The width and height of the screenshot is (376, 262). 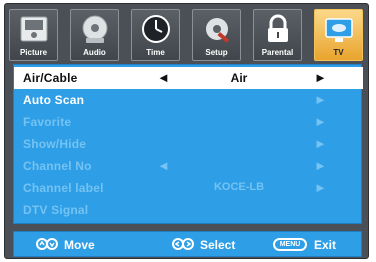 What do you see at coordinates (183, 244) in the screenshot?
I see `left-right-keys-icon` at bounding box center [183, 244].